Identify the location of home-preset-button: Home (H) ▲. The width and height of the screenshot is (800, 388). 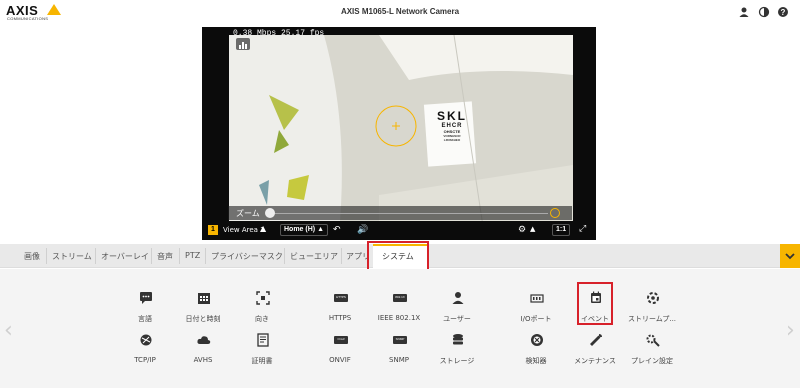
(304, 230).